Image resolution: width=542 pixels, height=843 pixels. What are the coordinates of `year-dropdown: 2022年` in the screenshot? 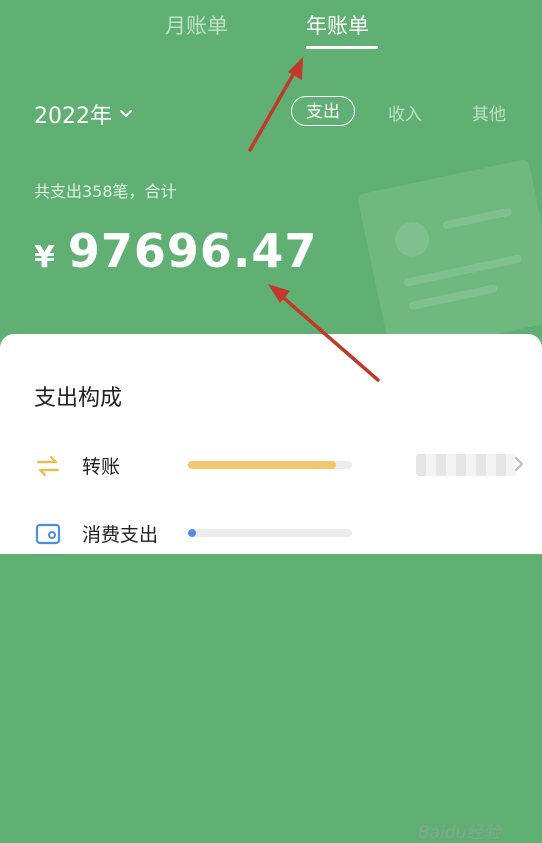 It's located at (84, 114).